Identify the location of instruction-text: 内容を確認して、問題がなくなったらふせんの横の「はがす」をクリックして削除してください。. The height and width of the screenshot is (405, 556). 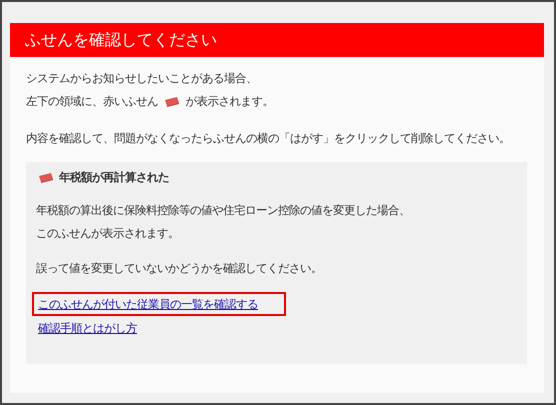
(268, 138).